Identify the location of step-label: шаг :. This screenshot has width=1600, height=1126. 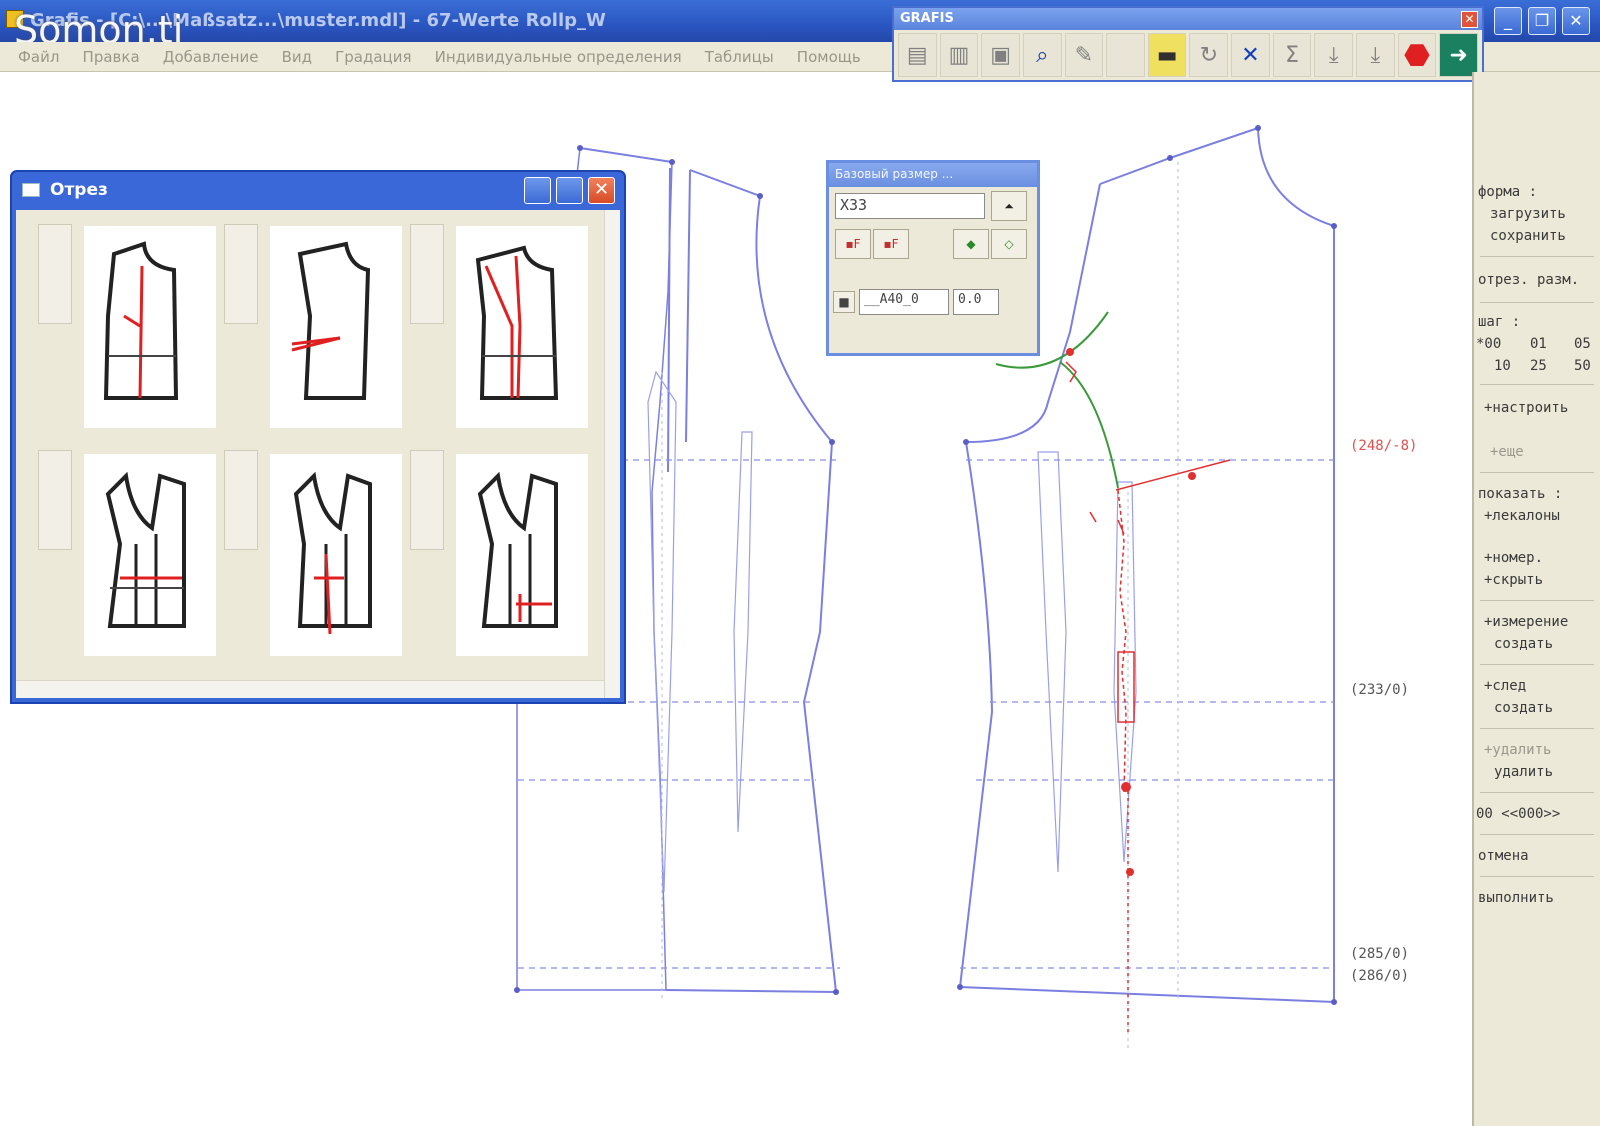
(1499, 322).